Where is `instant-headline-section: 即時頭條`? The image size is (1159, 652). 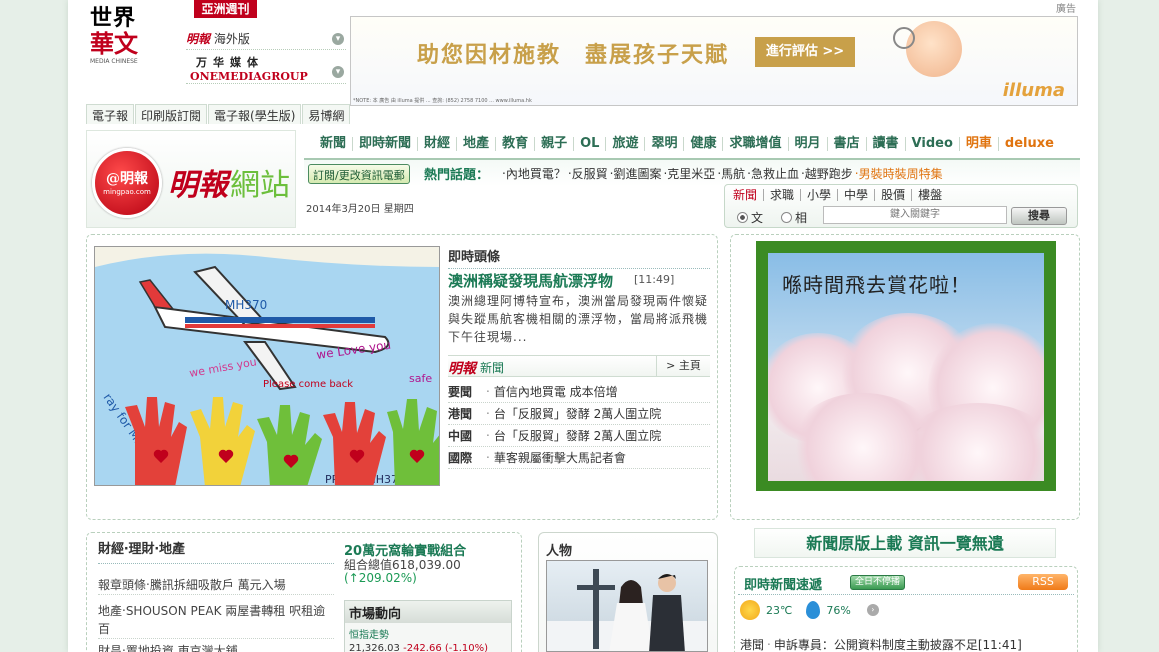 instant-headline-section: 即時頭條 is located at coordinates (579, 257).